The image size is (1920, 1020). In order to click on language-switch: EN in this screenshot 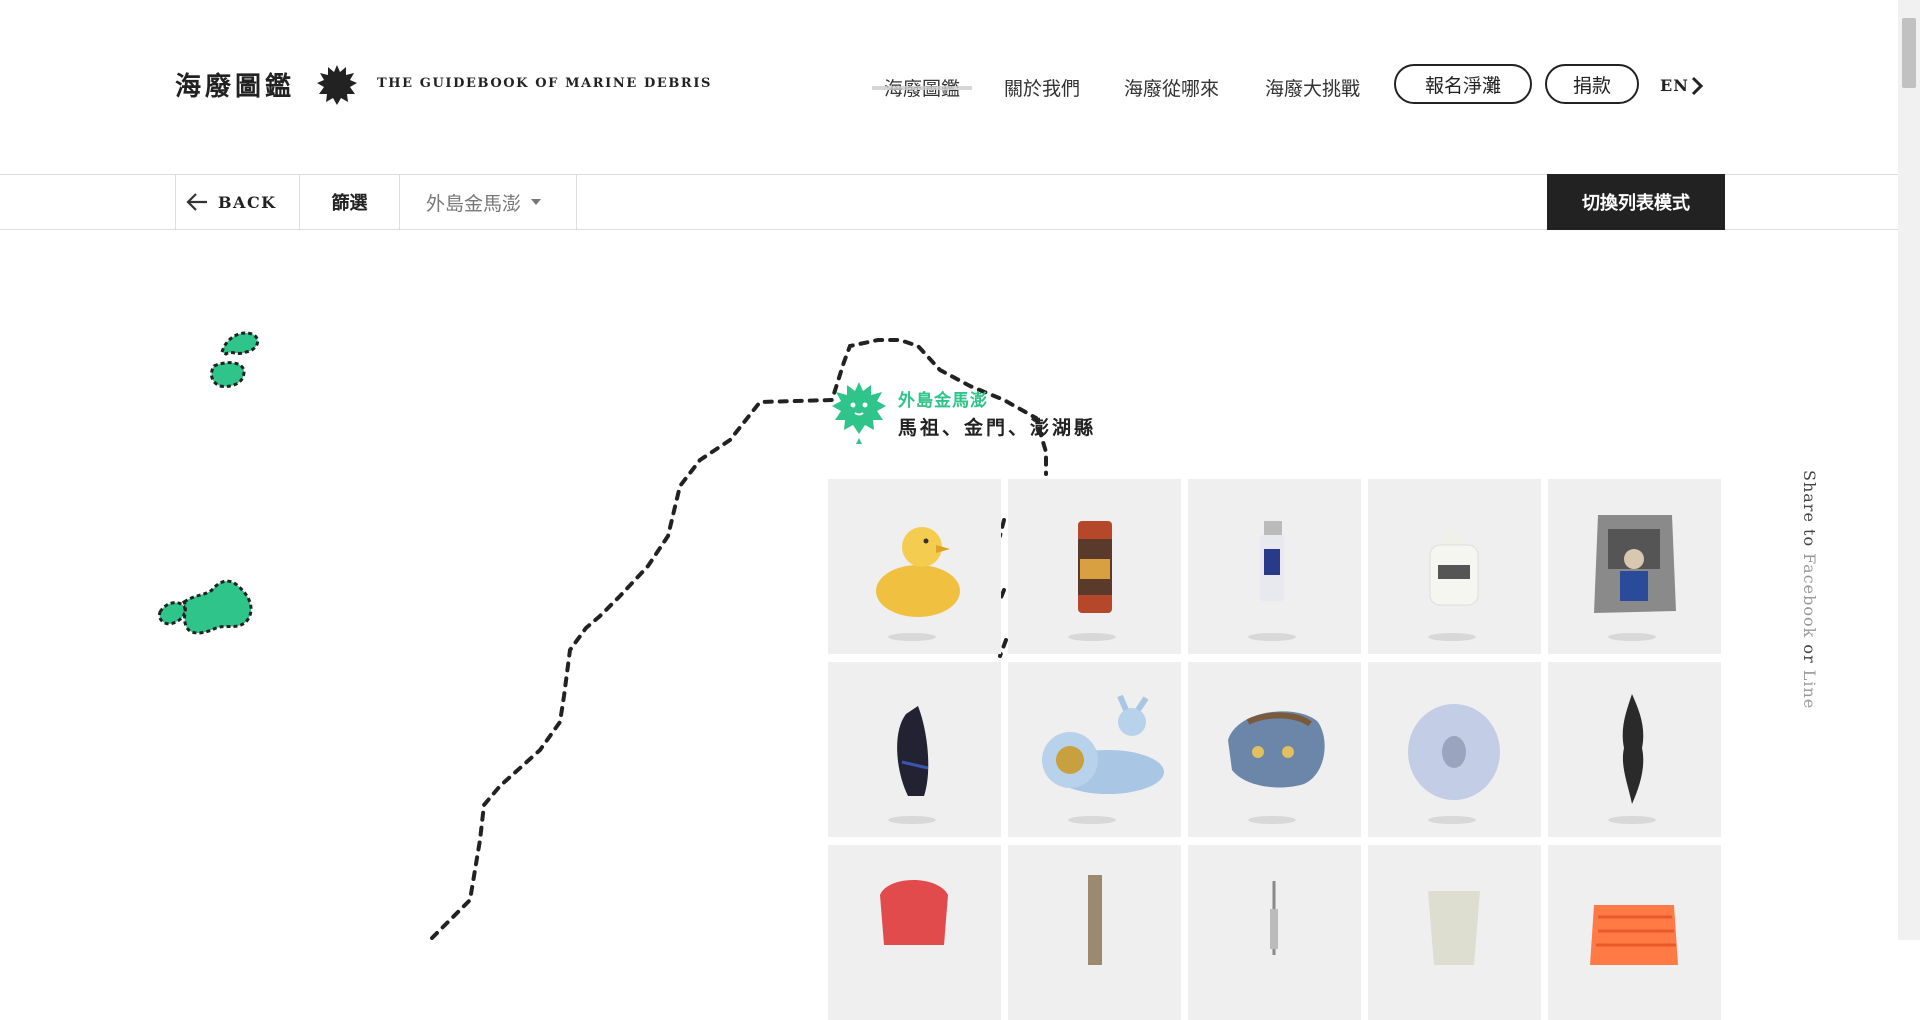, I will do `click(1674, 85)`.